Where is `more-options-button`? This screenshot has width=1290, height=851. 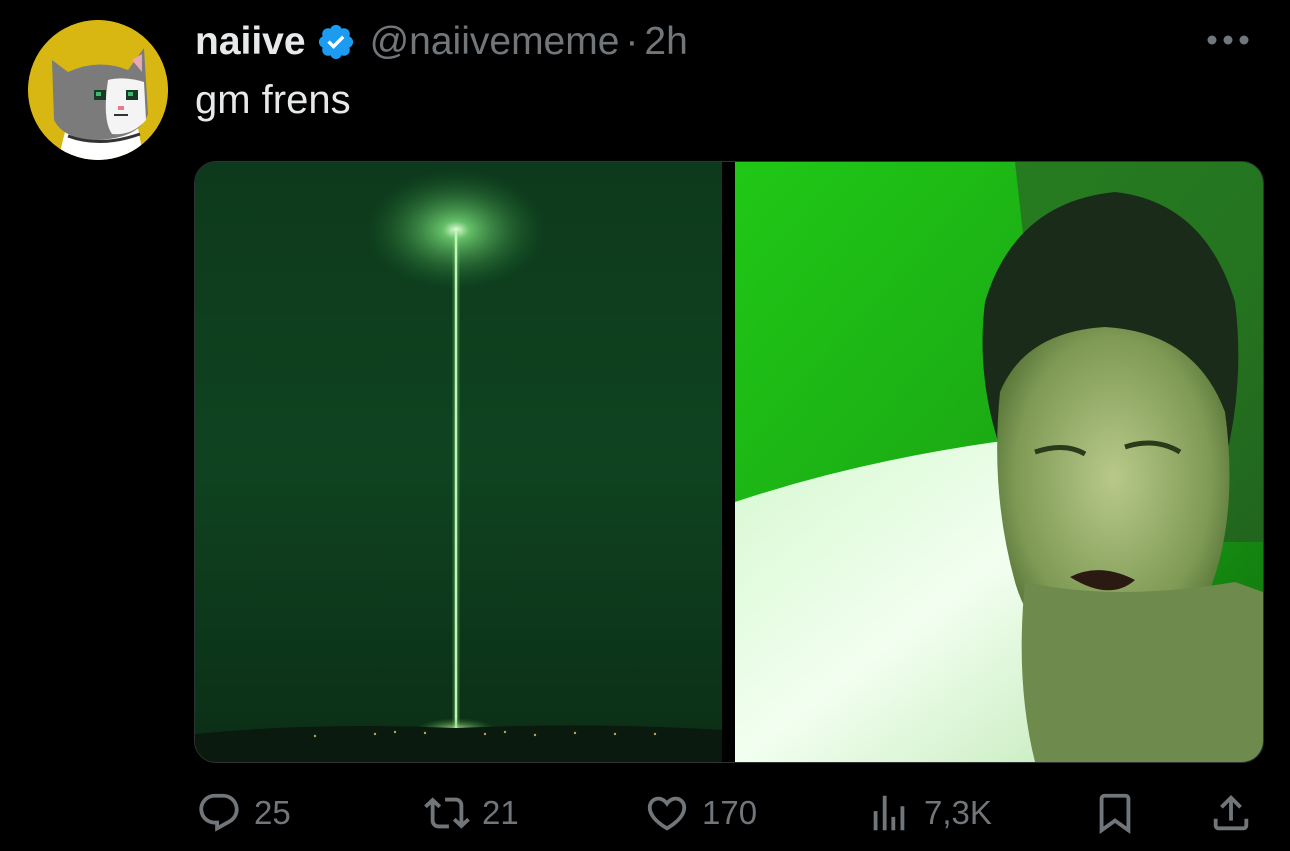
more-options-button is located at coordinates (1228, 40).